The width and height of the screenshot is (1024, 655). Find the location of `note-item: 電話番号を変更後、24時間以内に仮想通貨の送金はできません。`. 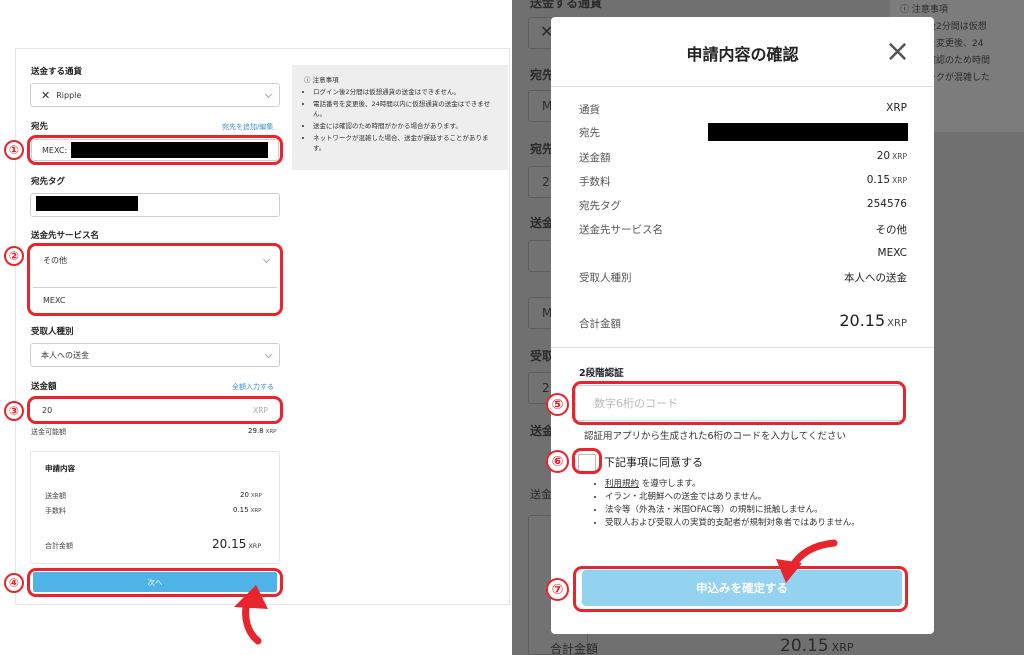

note-item: 電話番号を変更後、24時間以内に仮想通貨の送金はできません。 is located at coordinates (404, 109).